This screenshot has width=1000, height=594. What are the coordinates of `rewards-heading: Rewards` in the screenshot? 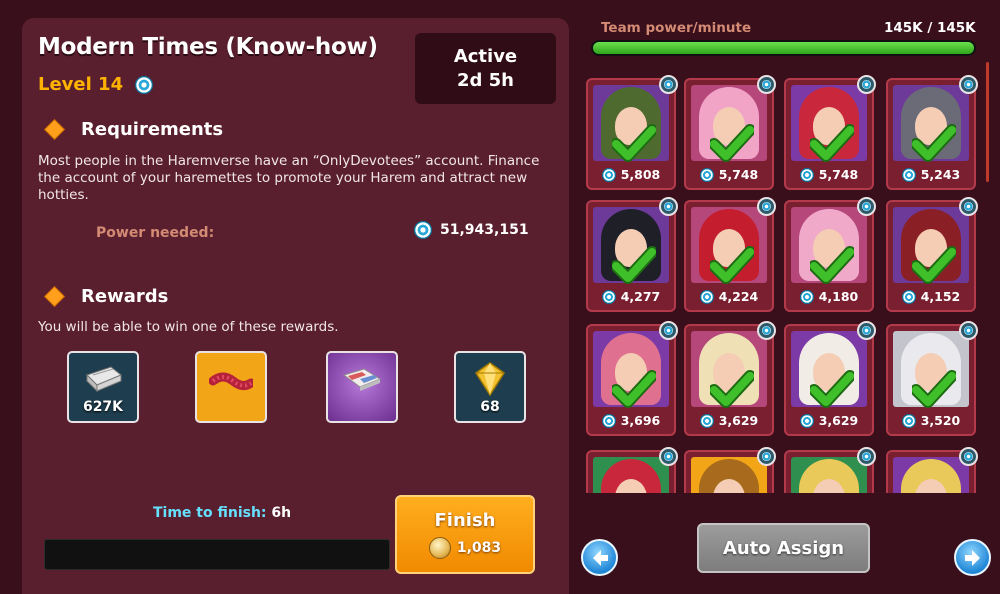 It's located at (107, 296).